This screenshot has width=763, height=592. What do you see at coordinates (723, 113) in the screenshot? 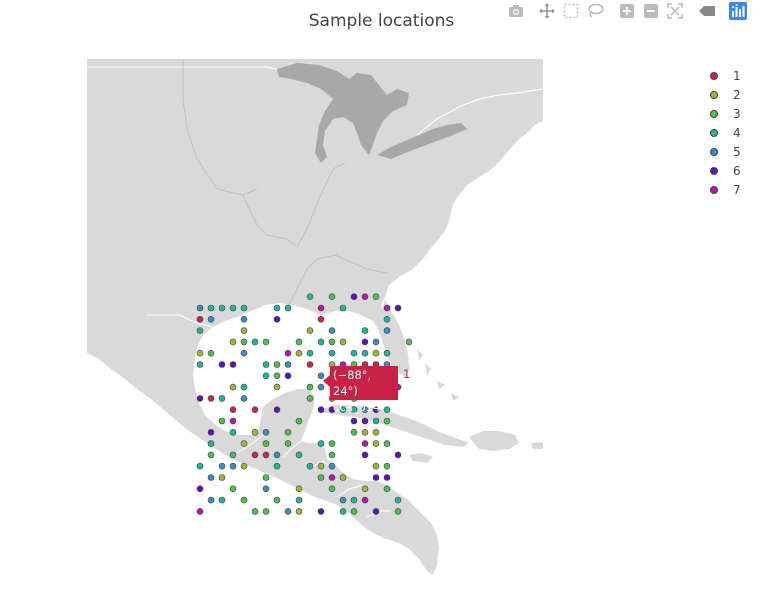
I see `legend-item-3: 3` at bounding box center [723, 113].